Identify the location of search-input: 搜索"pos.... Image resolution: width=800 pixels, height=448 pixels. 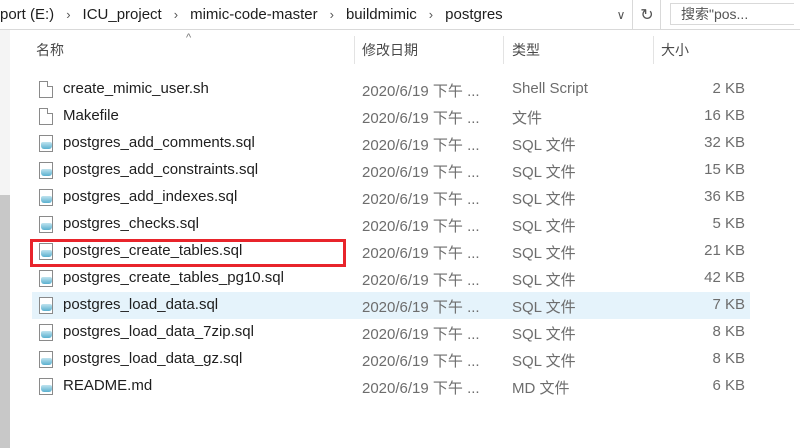
(732, 14).